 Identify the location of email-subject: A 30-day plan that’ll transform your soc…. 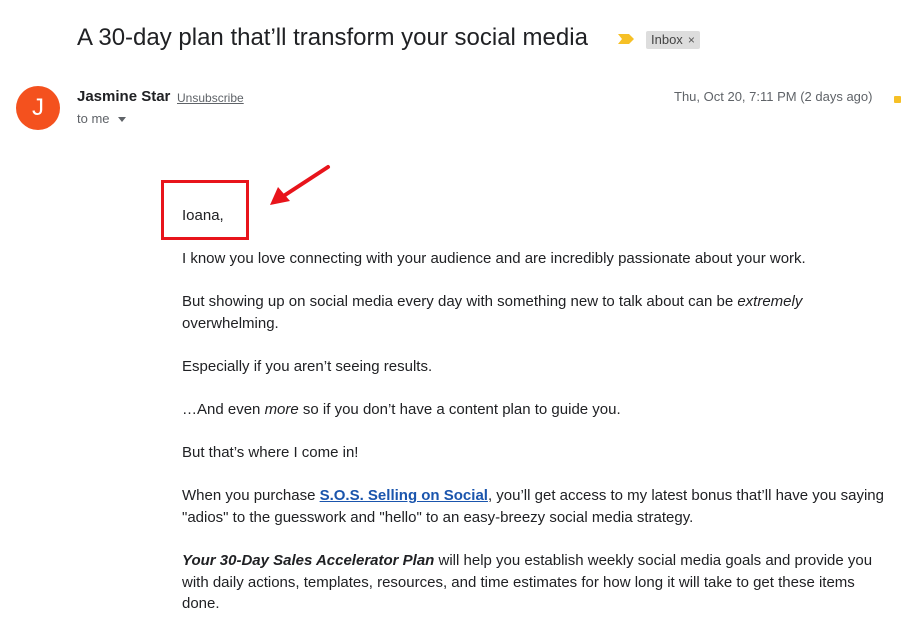
(332, 37).